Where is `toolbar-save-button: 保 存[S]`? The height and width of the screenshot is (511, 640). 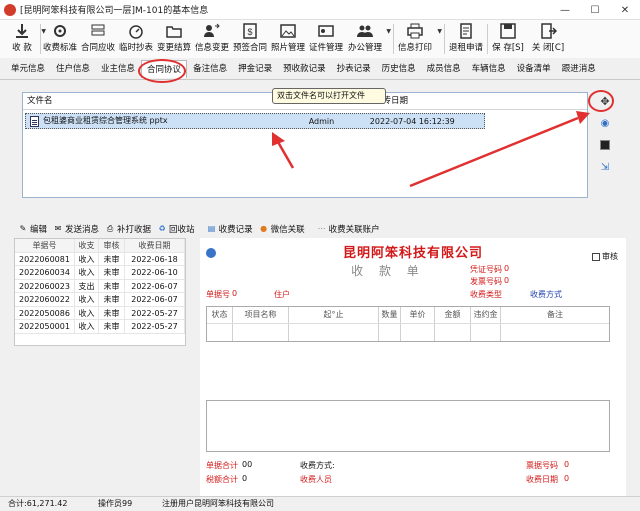 toolbar-save-button: 保 存[S] is located at coordinates (508, 39).